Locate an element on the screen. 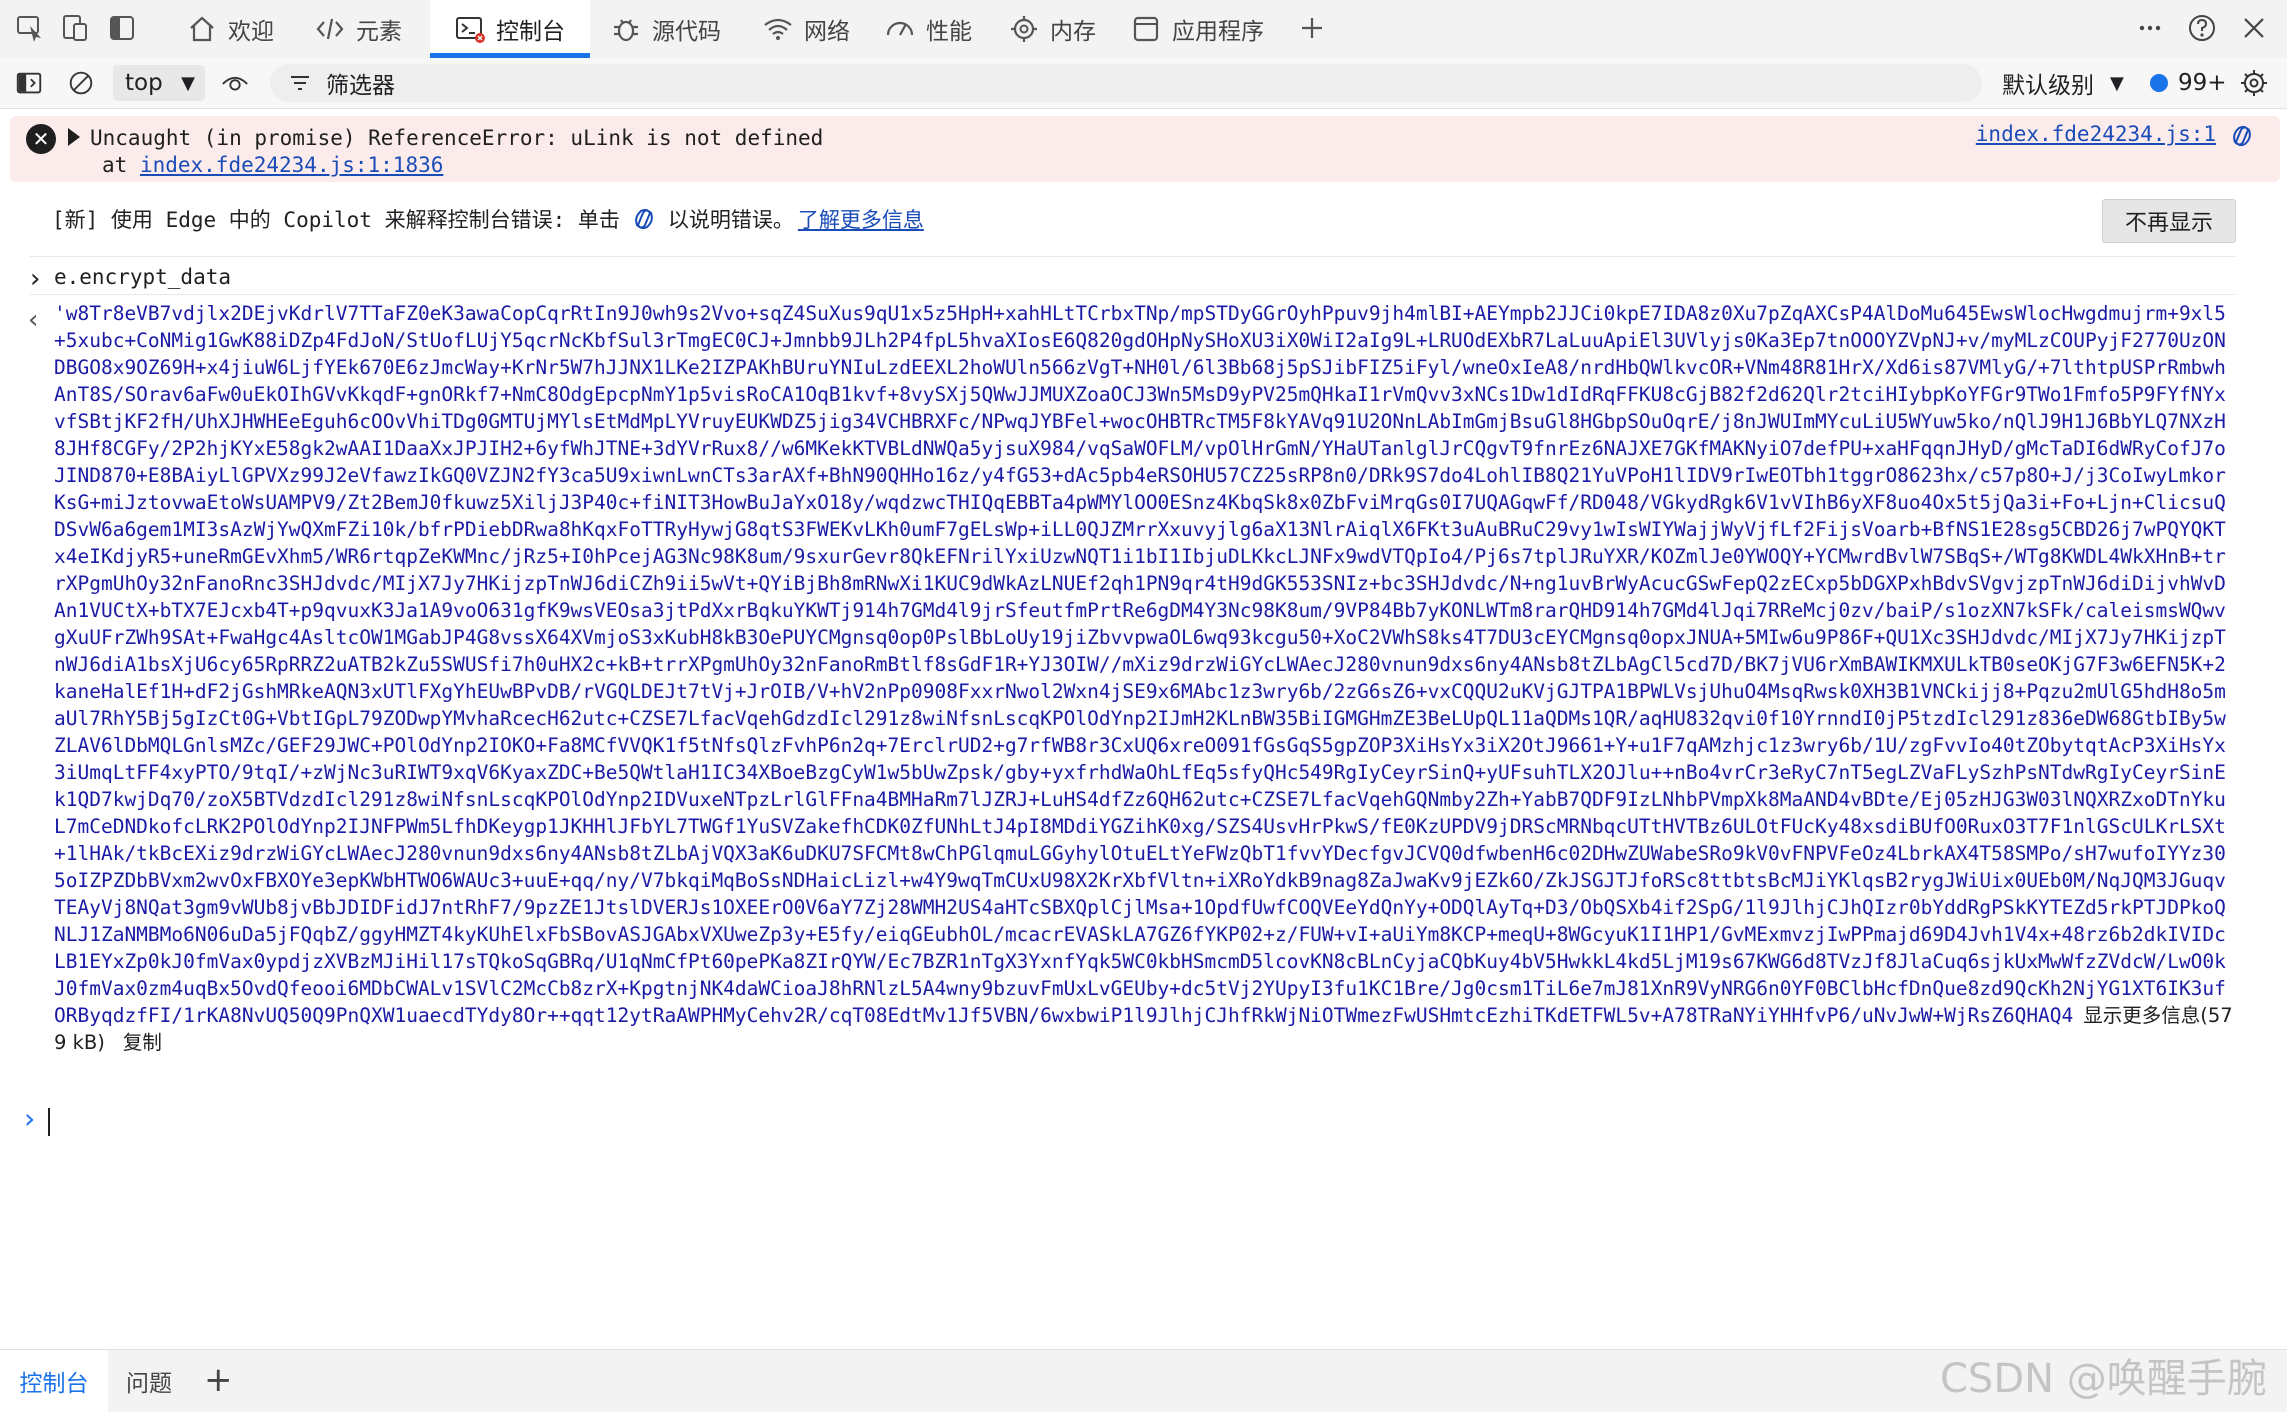  issues-counter: 99+ is located at coordinates (2188, 83).